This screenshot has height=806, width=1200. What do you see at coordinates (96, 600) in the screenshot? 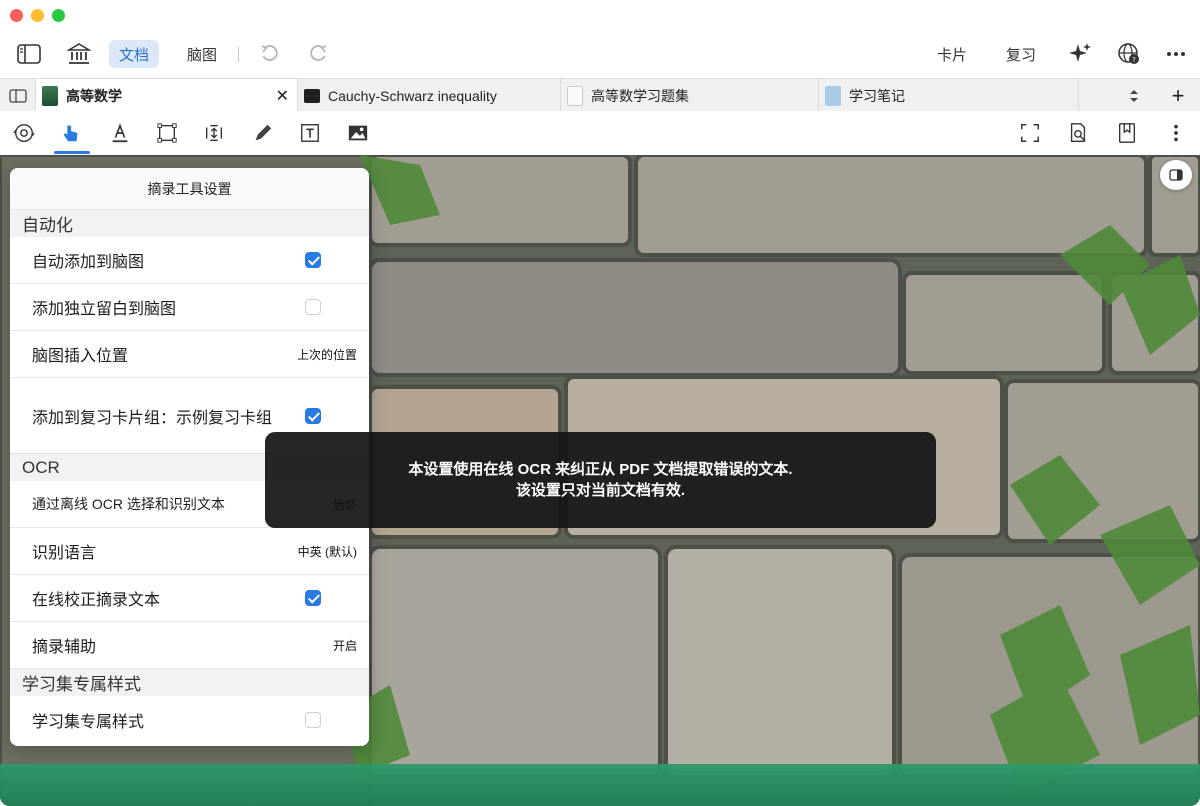
I see `row-label: 在线校正摘录文本` at bounding box center [96, 600].